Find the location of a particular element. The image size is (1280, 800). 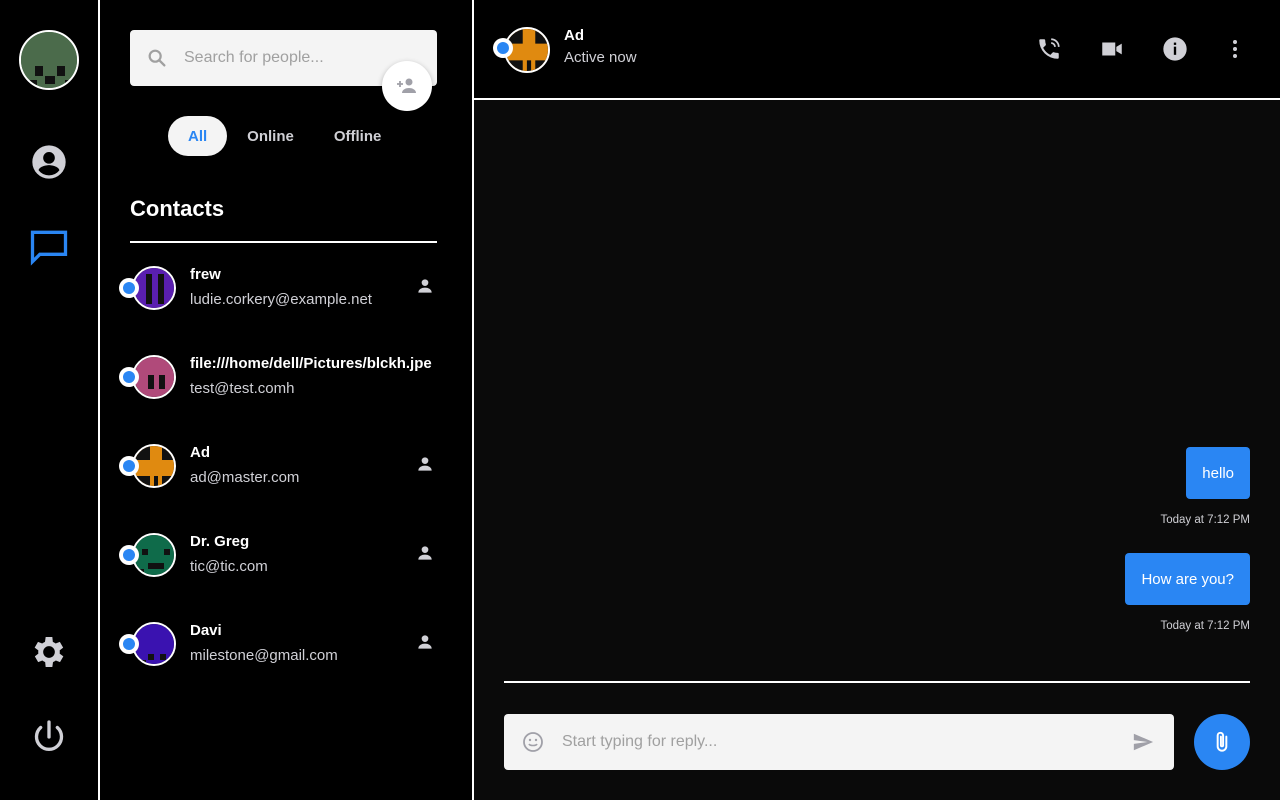

contact-item: Ad ad@master.com is located at coordinates (286, 484).